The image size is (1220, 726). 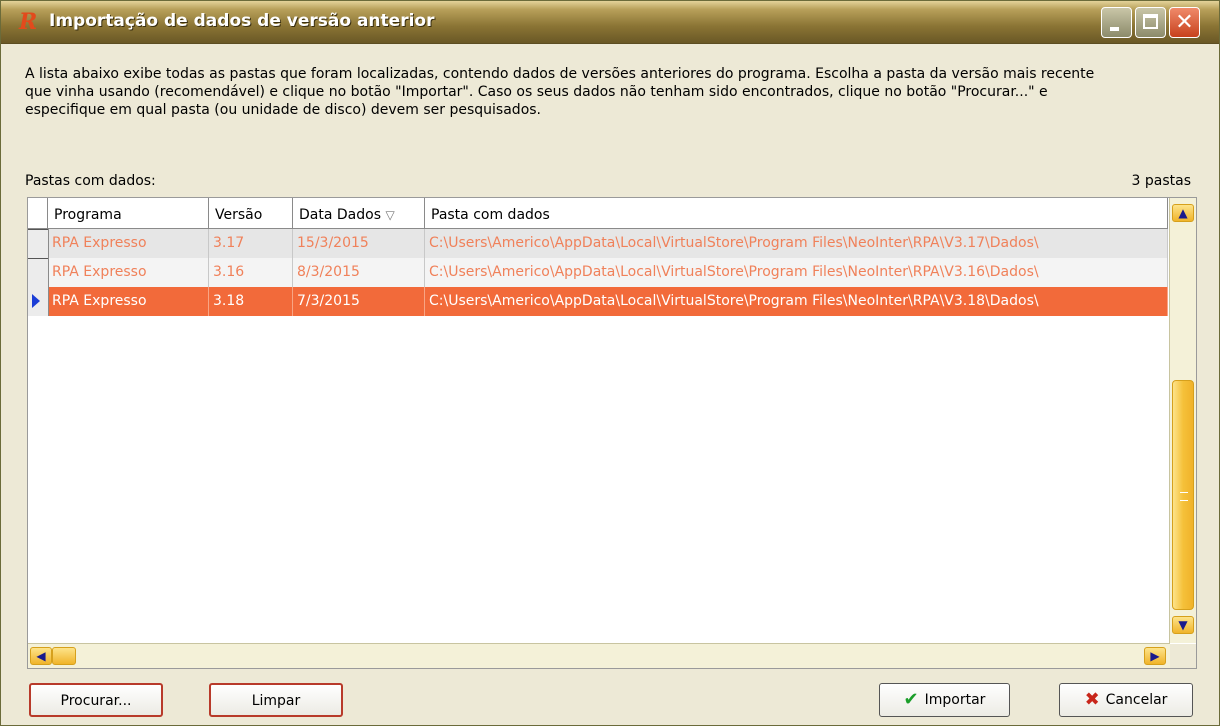 I want to click on scroll-down-button: ▼, so click(x=1183, y=625).